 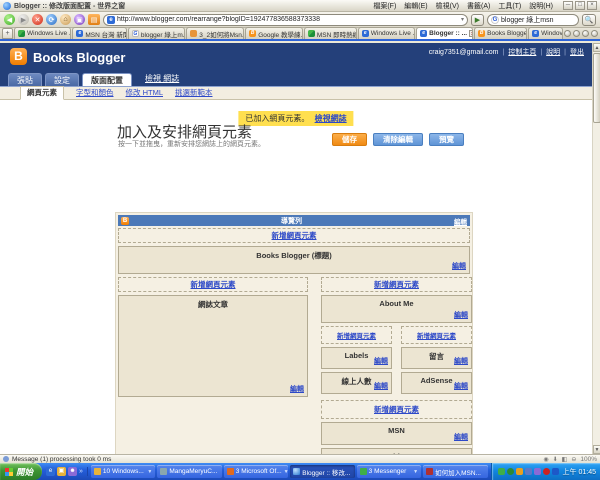 What do you see at coordinates (461, 315) in the screenshot?
I see `edit-about-link: 編輯` at bounding box center [461, 315].